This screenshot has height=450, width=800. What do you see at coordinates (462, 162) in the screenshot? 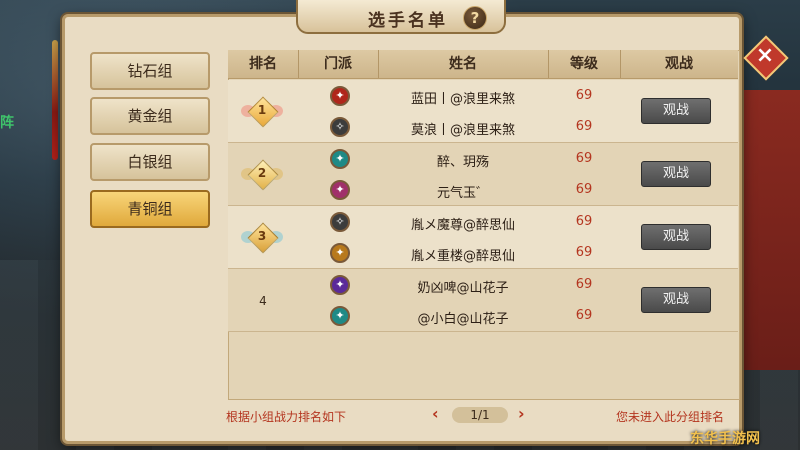
I see `player-name: 醉、玥殇` at bounding box center [462, 162].